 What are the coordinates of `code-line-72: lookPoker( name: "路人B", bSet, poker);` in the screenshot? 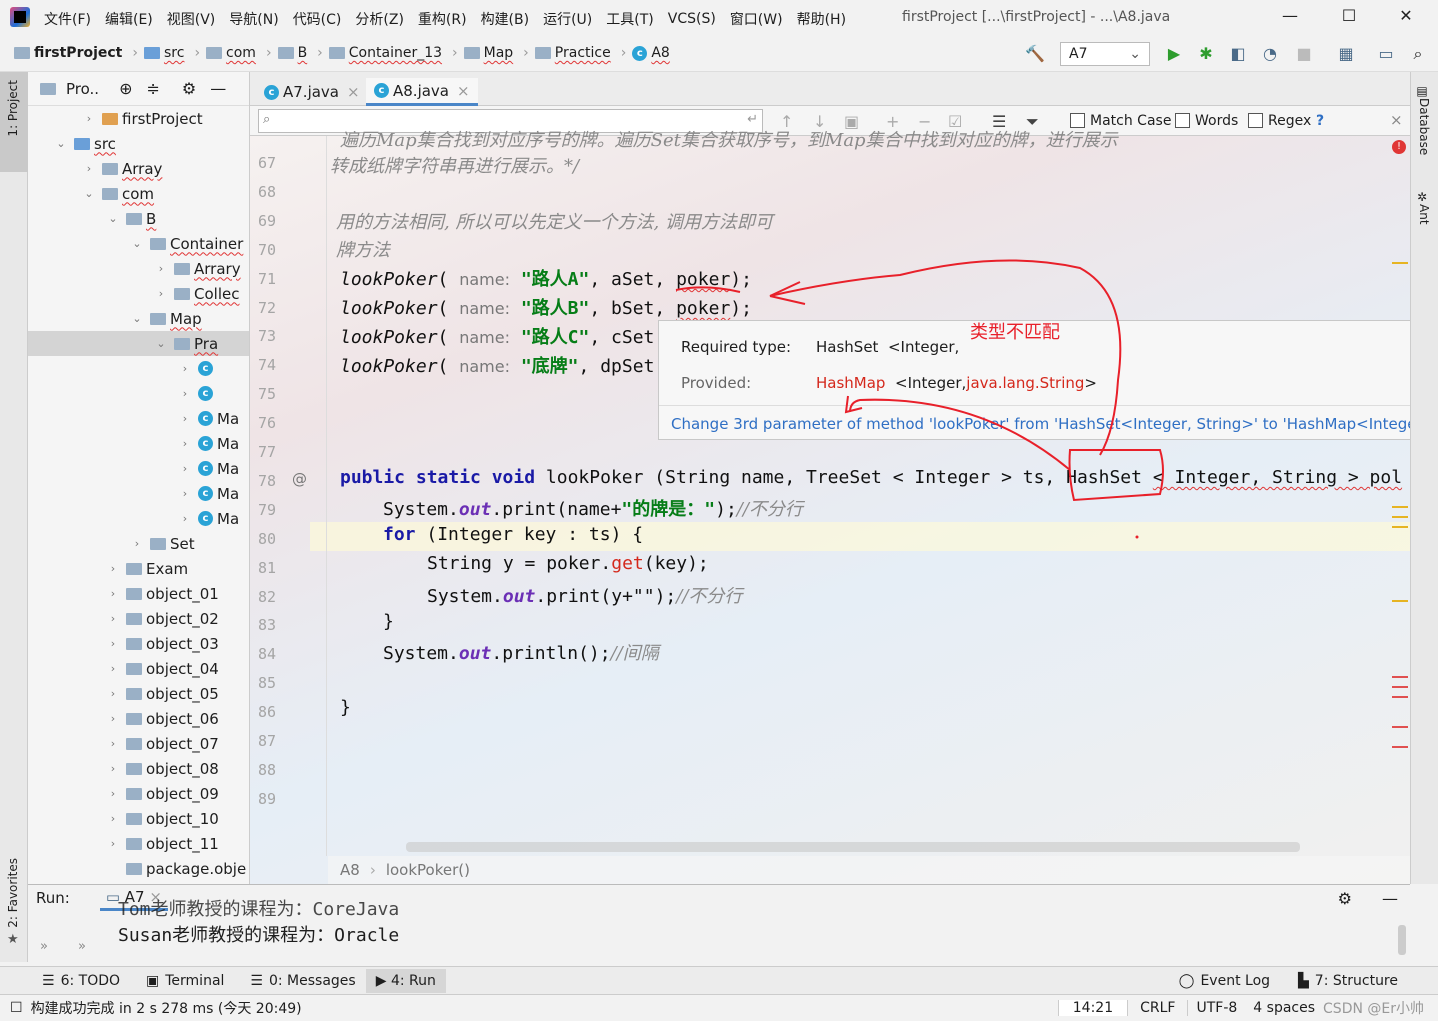 It's located at (546, 307).